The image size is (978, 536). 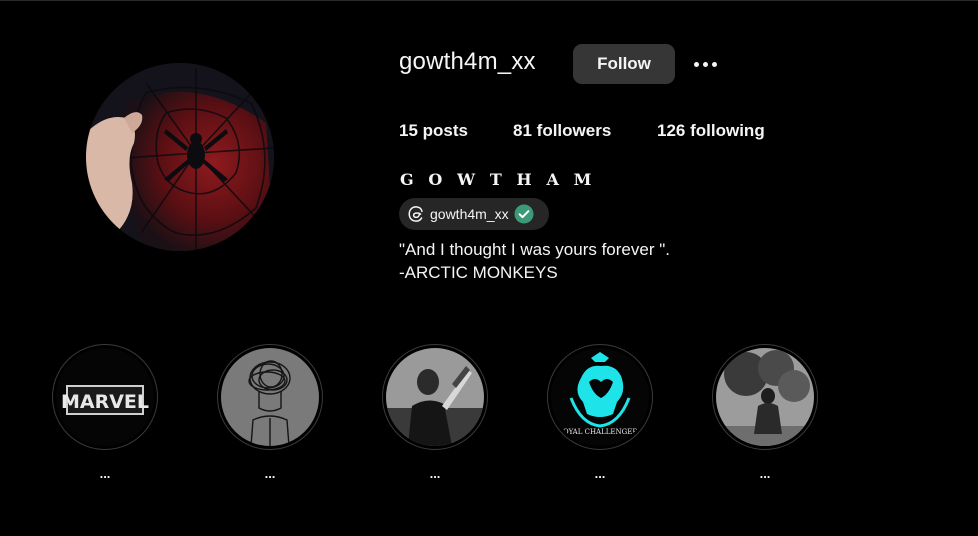 I want to click on royal-challengers-logo-icon: ROYAL CHALLENGERS, so click(x=600, y=397).